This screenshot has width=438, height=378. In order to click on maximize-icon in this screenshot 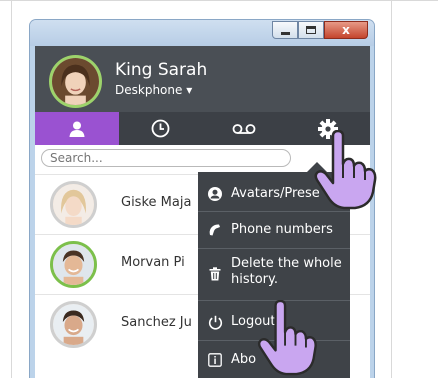, I will do `click(311, 30)`.